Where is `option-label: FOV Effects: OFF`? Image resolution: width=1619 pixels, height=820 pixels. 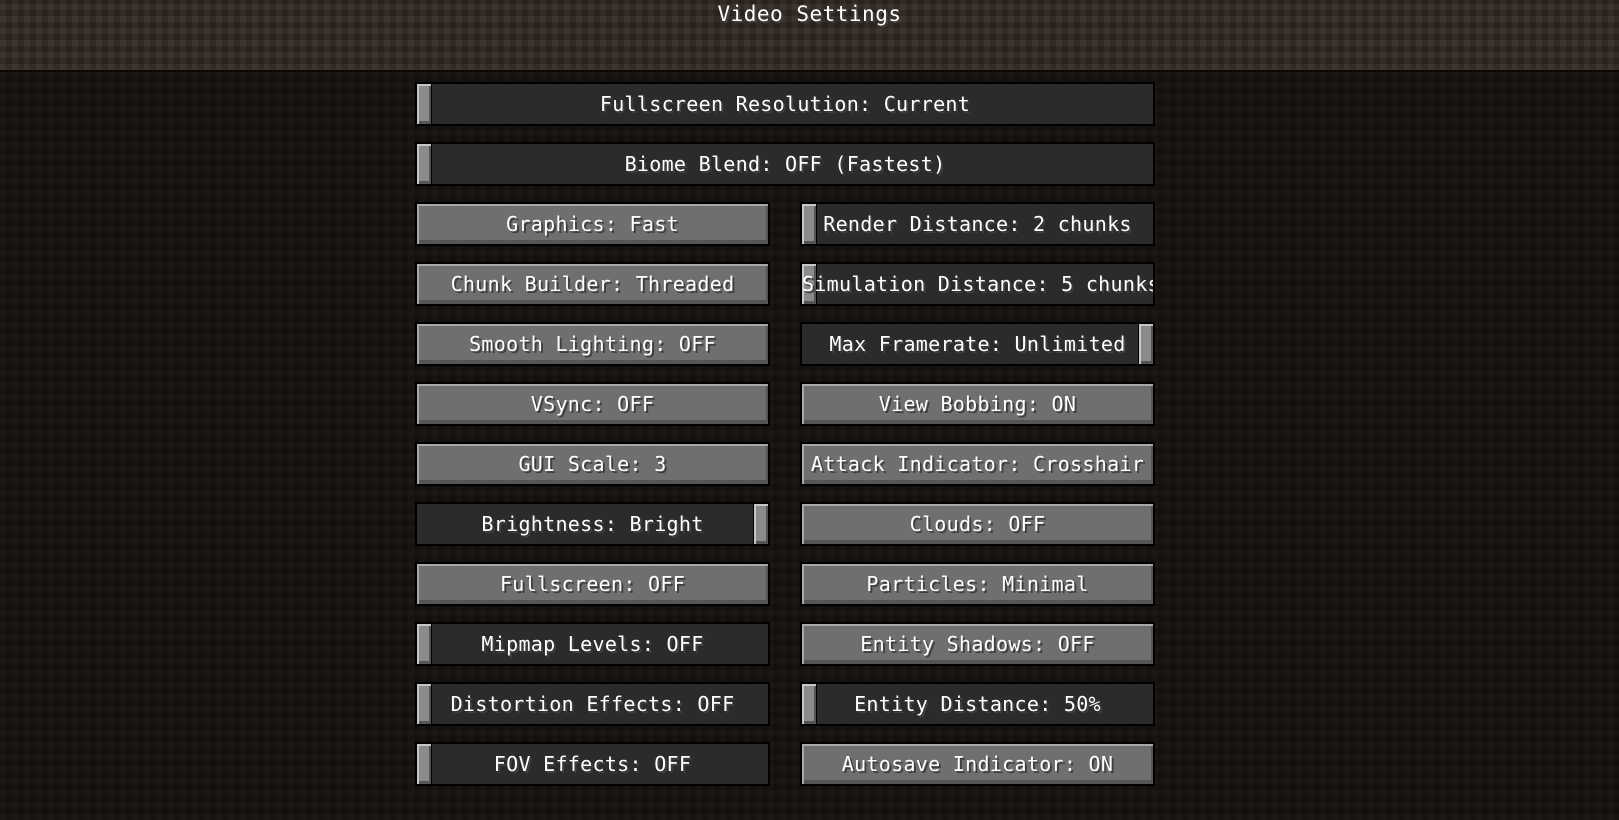
option-label: FOV Effects: OFF is located at coordinates (592, 764).